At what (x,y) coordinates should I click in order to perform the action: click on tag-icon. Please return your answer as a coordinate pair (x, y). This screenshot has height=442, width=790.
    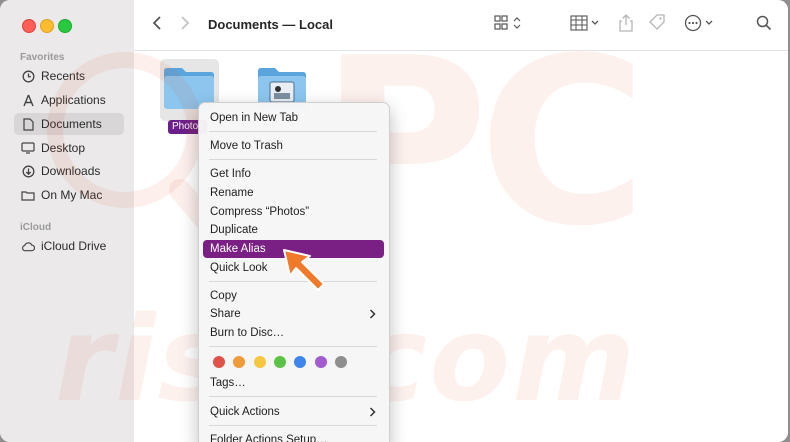
    Looking at the image, I should click on (657, 25).